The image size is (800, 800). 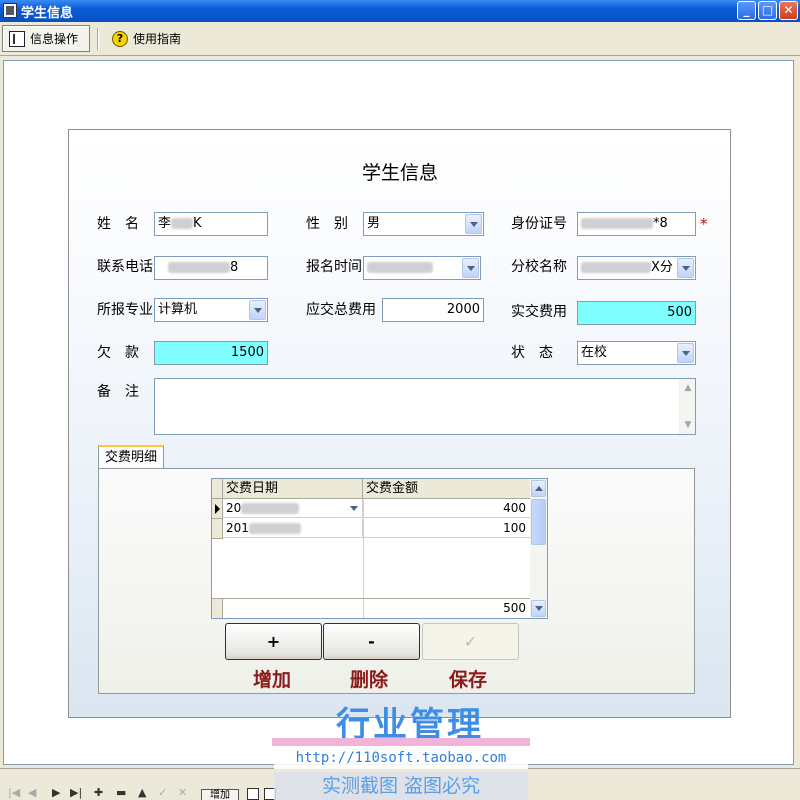 I want to click on minimize-button: _, so click(x=746, y=10).